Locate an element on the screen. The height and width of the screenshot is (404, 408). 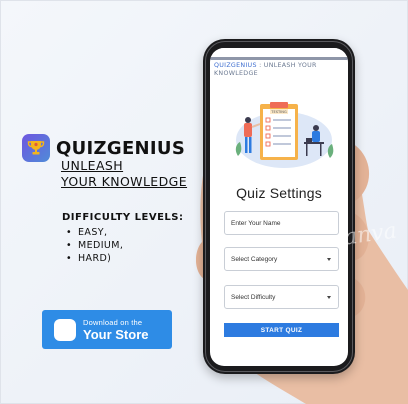
store-button-small-label: Download on the is located at coordinates (113, 322).